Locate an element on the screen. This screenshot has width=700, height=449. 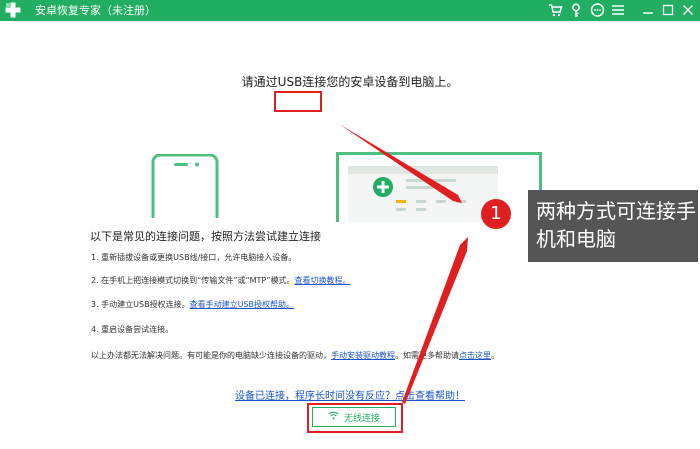
step-text: 4. 重启设备尝试连接。 is located at coordinates (132, 329).